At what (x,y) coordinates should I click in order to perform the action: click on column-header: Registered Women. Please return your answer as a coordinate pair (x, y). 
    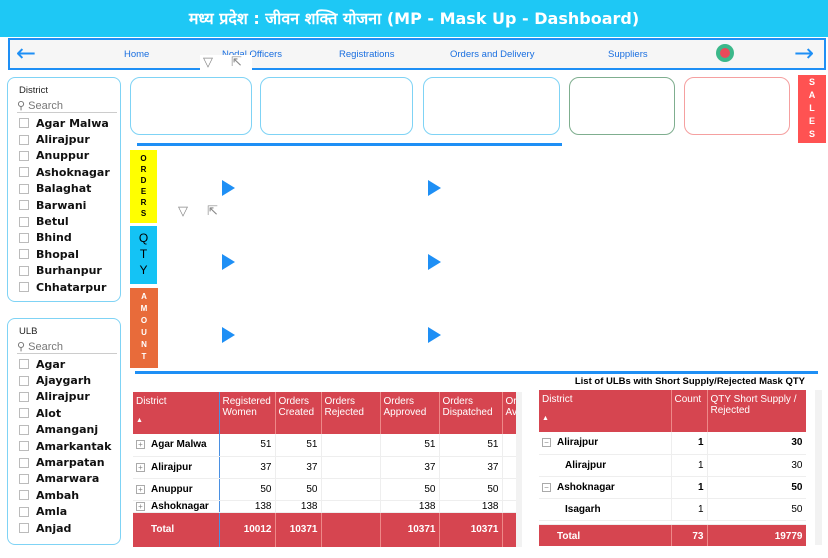
    Looking at the image, I should click on (247, 413).